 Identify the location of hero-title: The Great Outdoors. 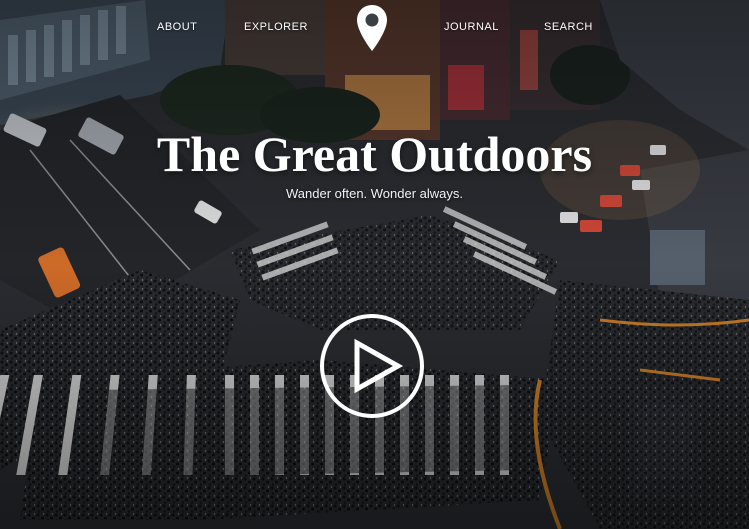
(374, 154).